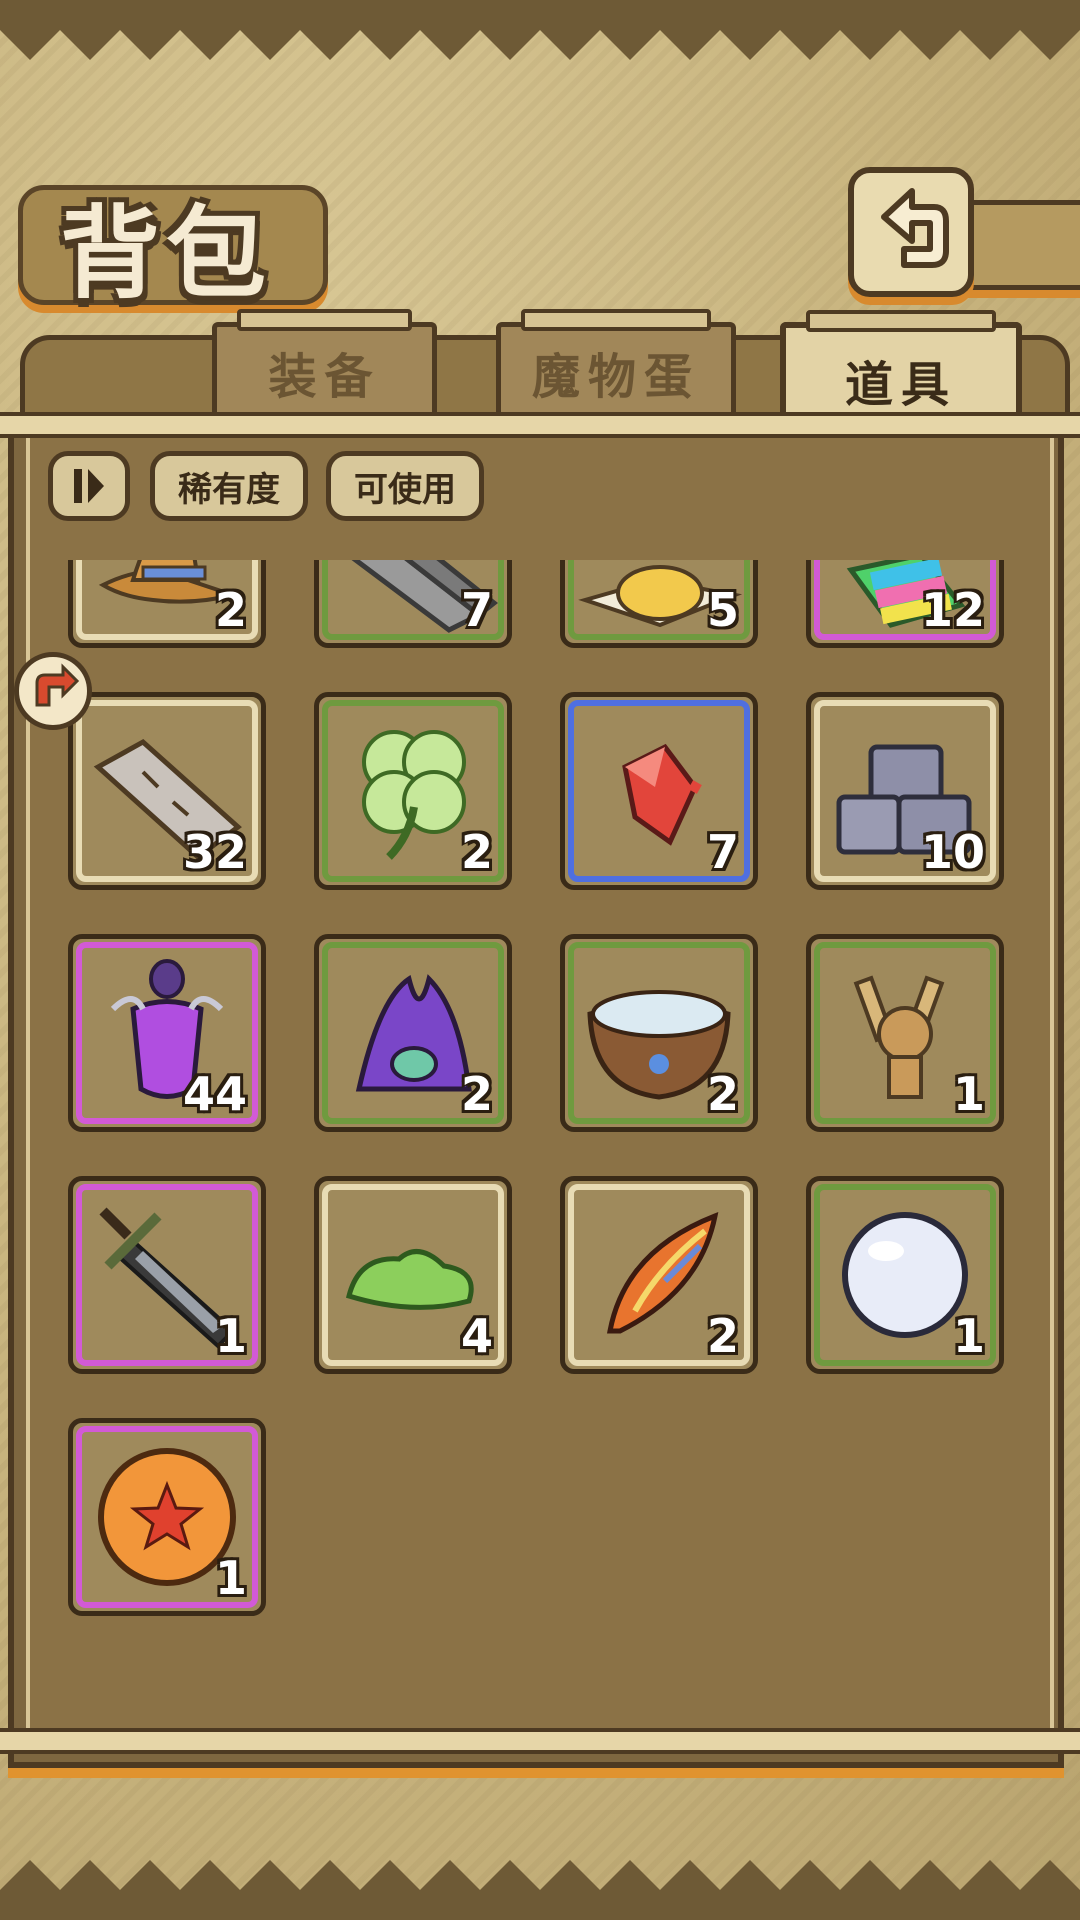 This screenshot has height=1920, width=1080. I want to click on tab-equipment: 装备, so click(324, 363).